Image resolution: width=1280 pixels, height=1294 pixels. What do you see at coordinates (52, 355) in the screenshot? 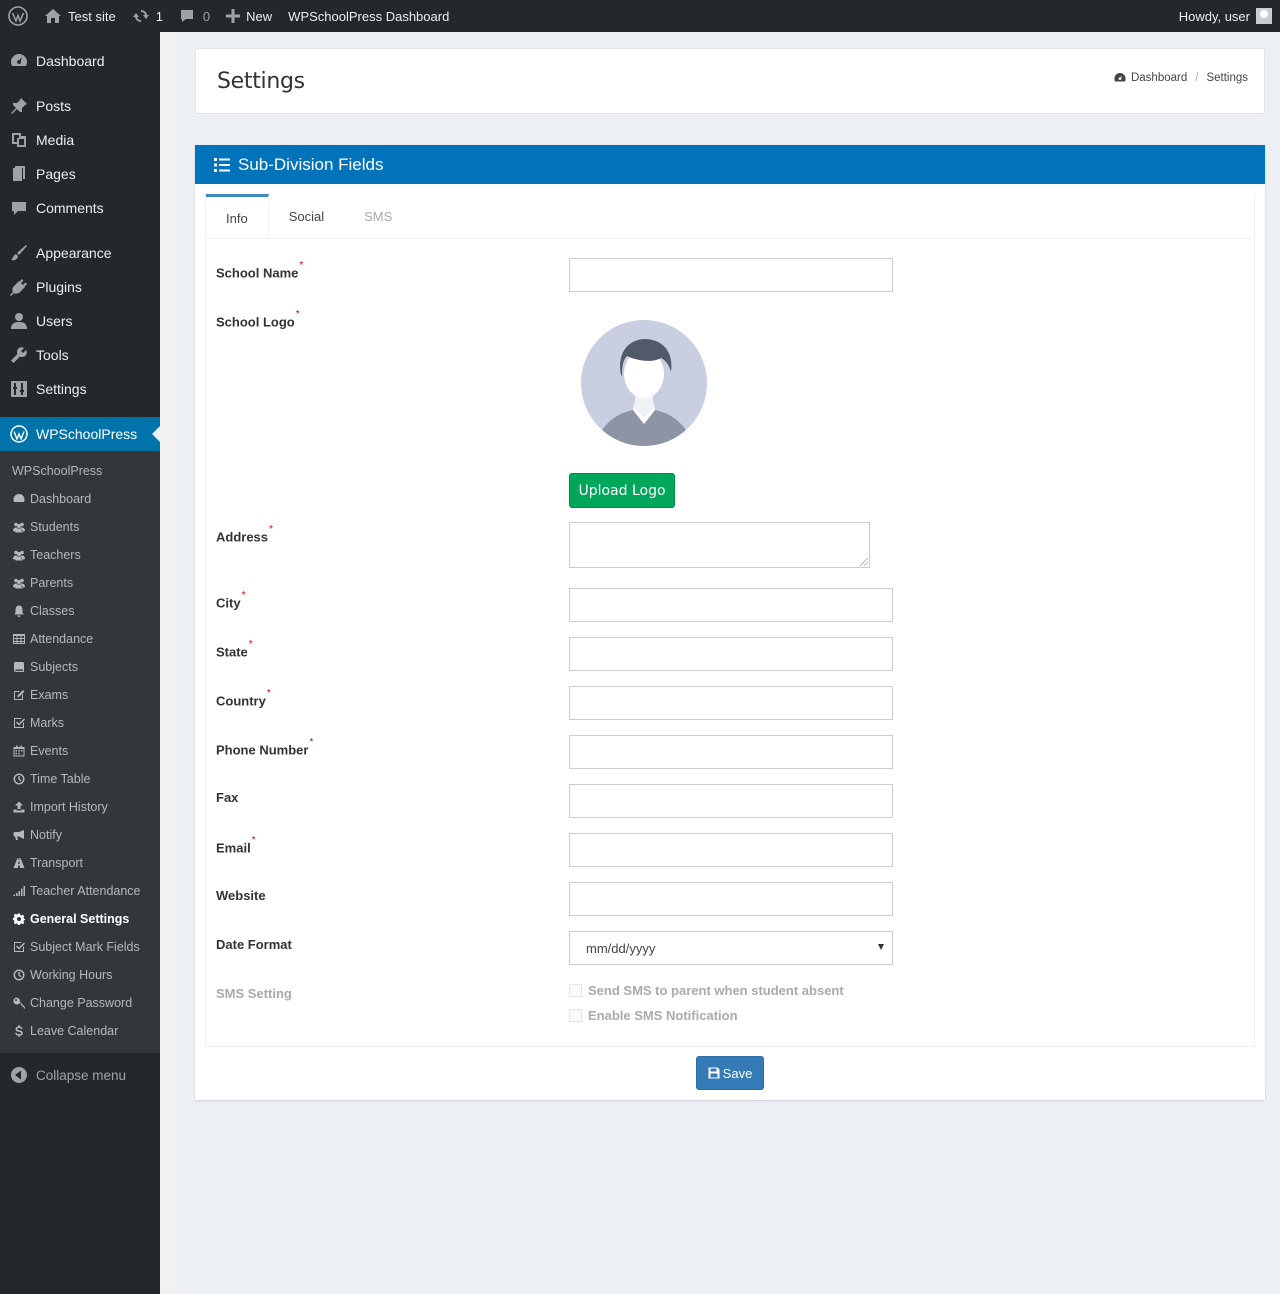
I see `menu-label: Tools` at bounding box center [52, 355].